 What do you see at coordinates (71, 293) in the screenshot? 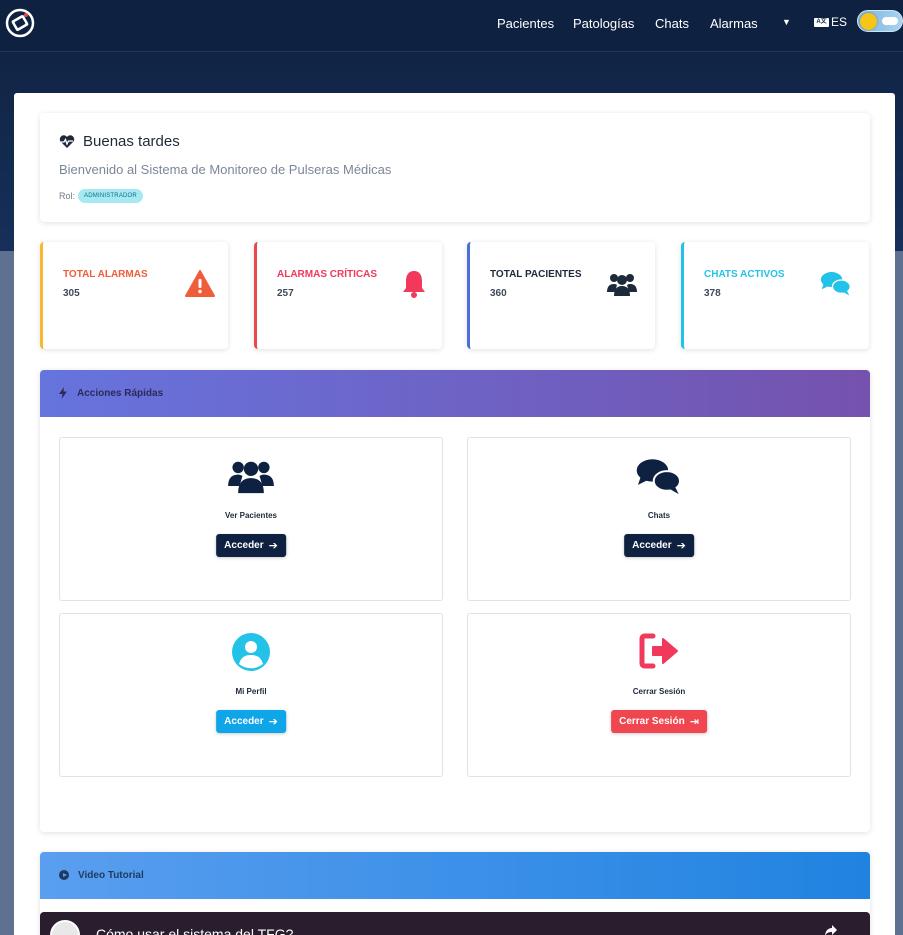
I see `stat-value: 305` at bounding box center [71, 293].